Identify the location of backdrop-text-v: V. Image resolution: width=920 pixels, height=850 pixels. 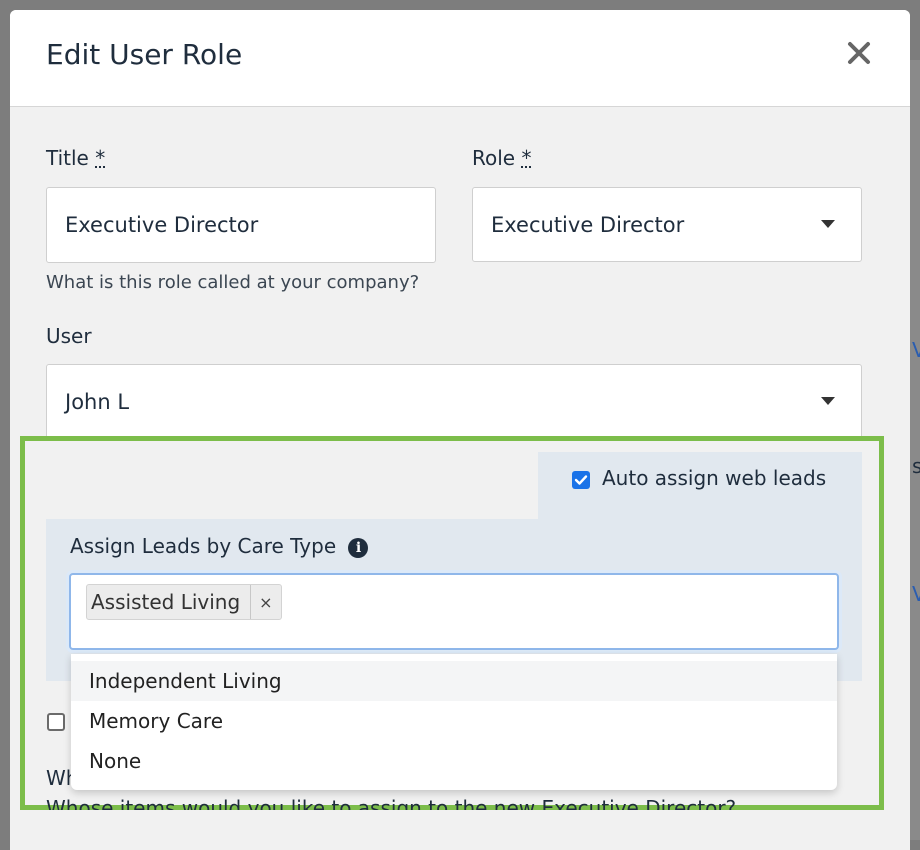
(916, 350).